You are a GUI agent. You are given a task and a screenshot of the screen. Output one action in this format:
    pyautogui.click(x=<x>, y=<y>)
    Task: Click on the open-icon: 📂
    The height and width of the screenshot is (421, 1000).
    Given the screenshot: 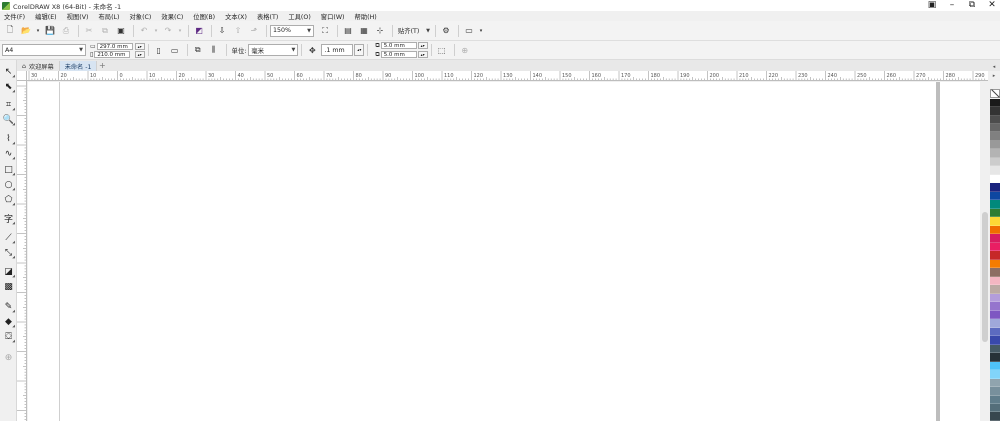 What is the action you would take?
    pyautogui.click(x=26, y=31)
    